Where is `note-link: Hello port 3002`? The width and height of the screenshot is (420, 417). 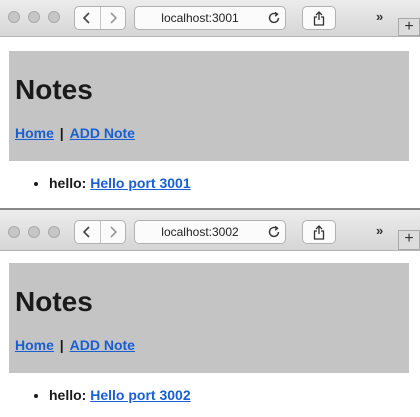
note-link: Hello port 3002 is located at coordinates (140, 395).